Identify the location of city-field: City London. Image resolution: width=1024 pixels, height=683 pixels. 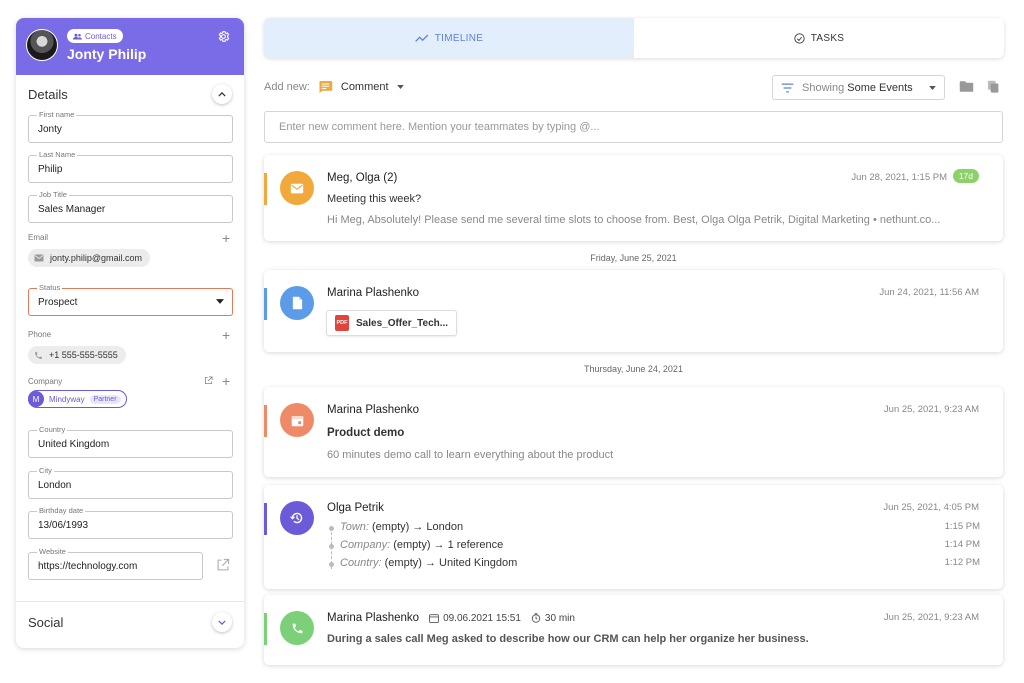
(130, 482).